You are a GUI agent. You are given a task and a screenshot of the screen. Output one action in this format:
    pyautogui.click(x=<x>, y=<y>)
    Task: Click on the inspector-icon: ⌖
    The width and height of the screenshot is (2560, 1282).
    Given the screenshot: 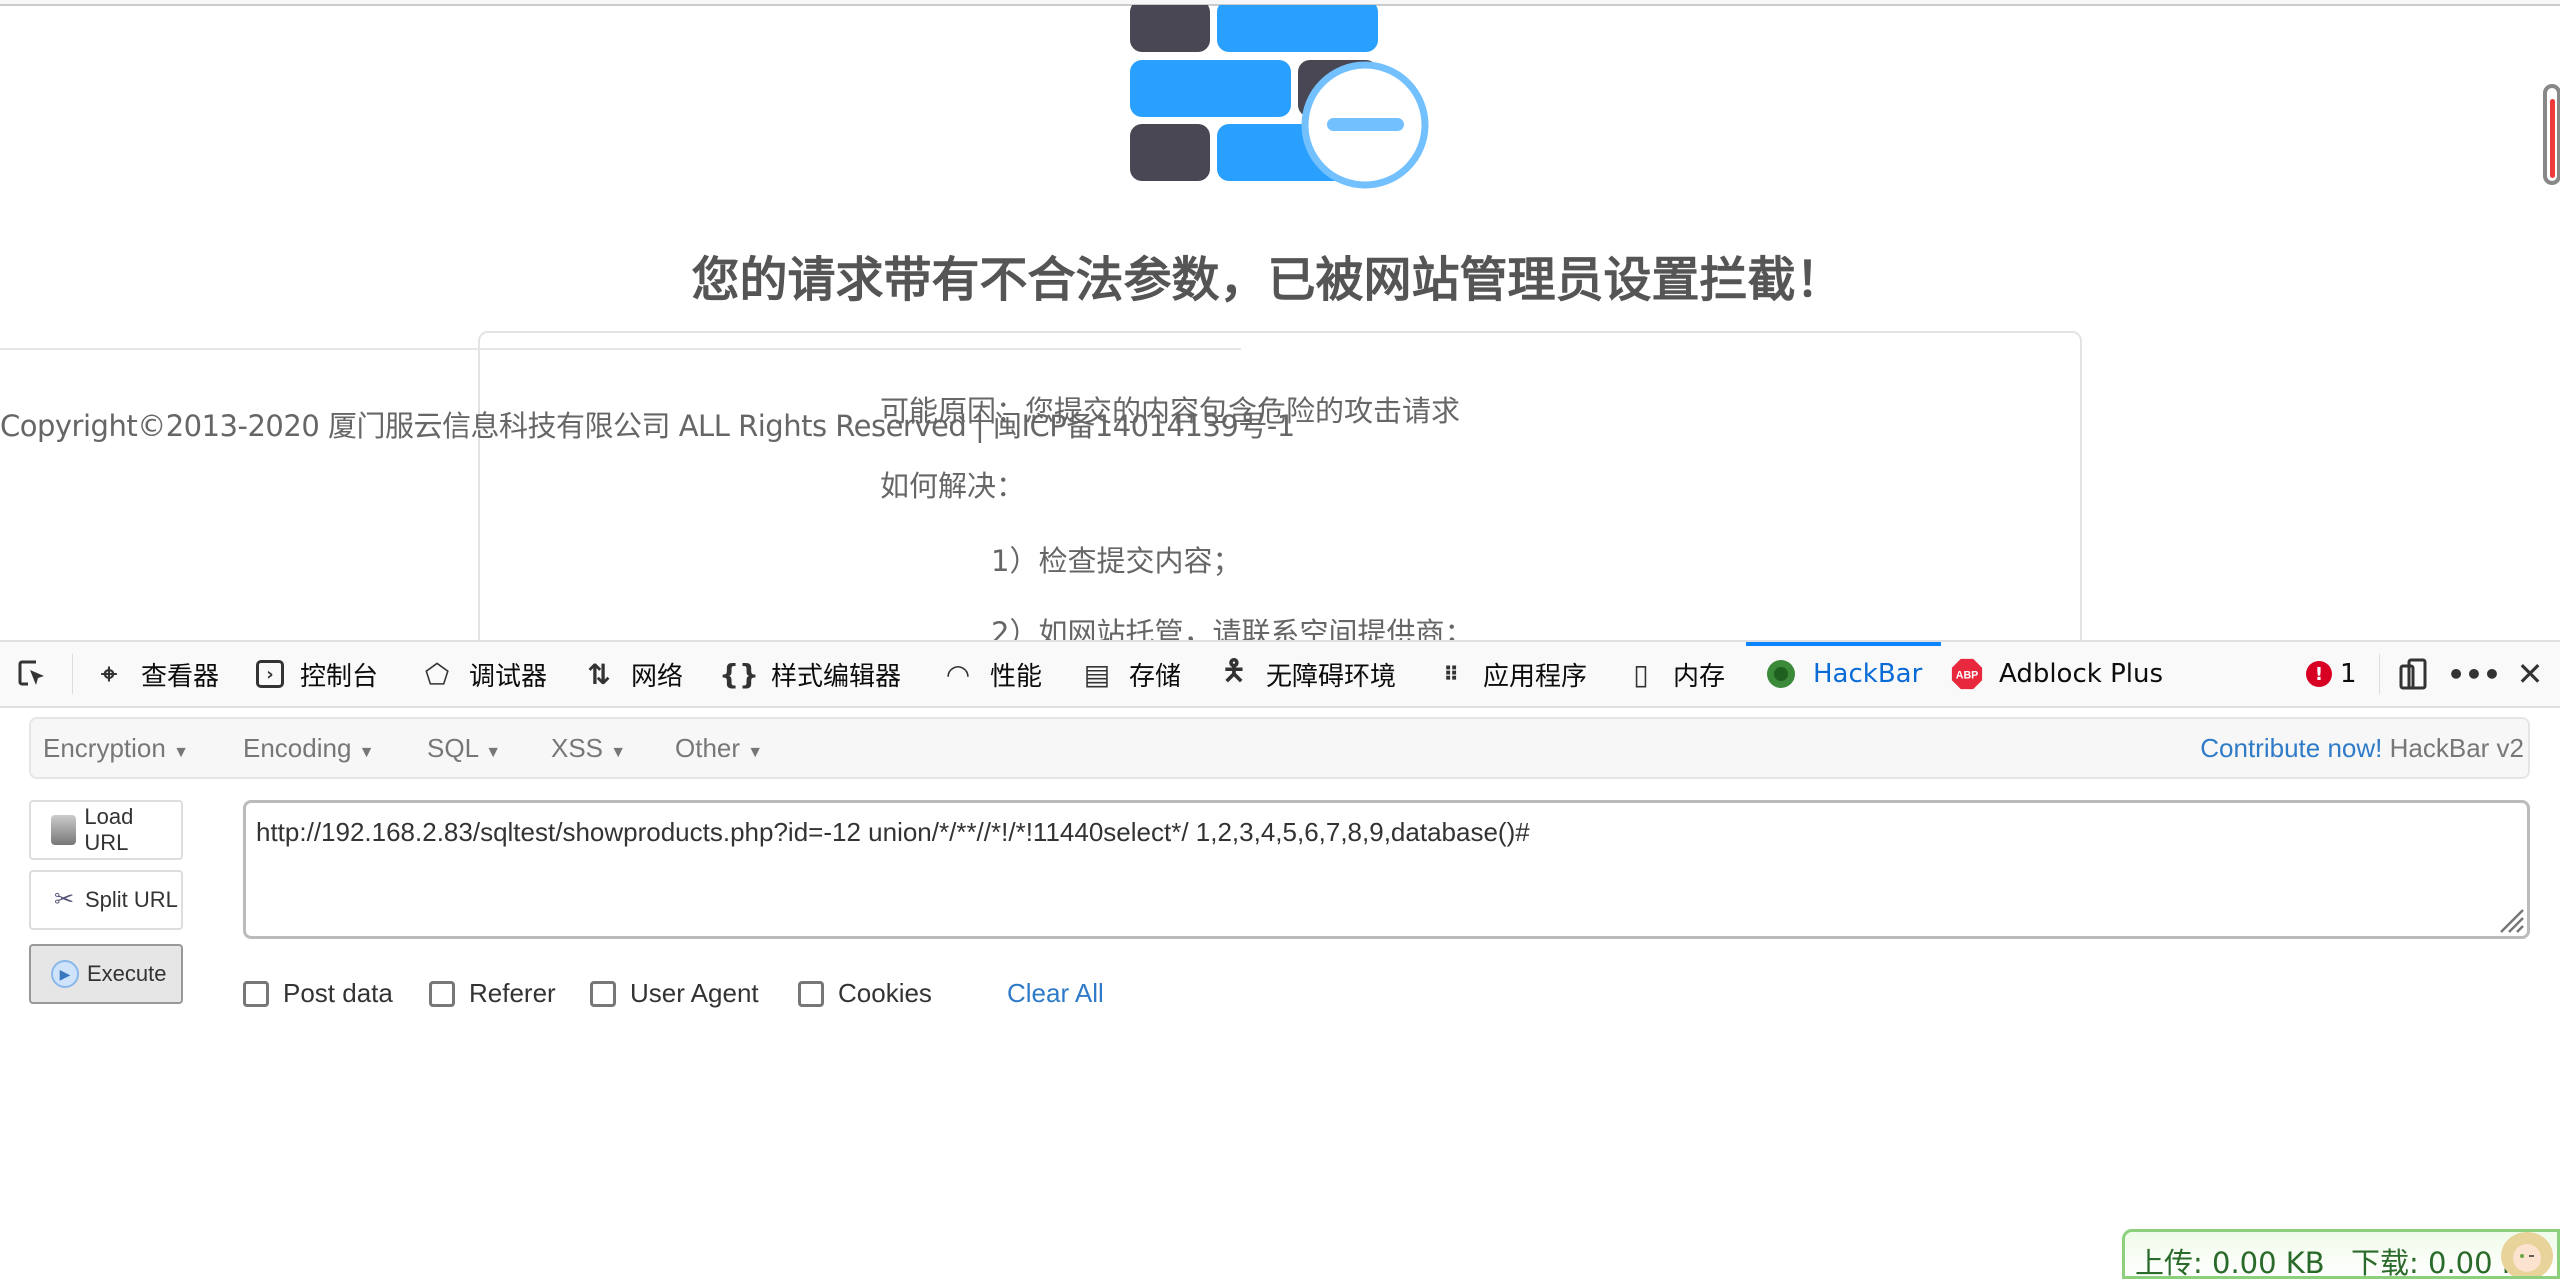 What is the action you would take?
    pyautogui.click(x=109, y=673)
    